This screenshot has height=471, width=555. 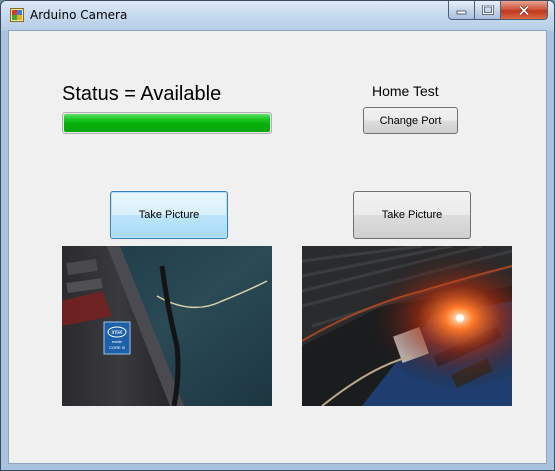 What do you see at coordinates (116, 333) in the screenshot?
I see `sticker-brand-text: intel` at bounding box center [116, 333].